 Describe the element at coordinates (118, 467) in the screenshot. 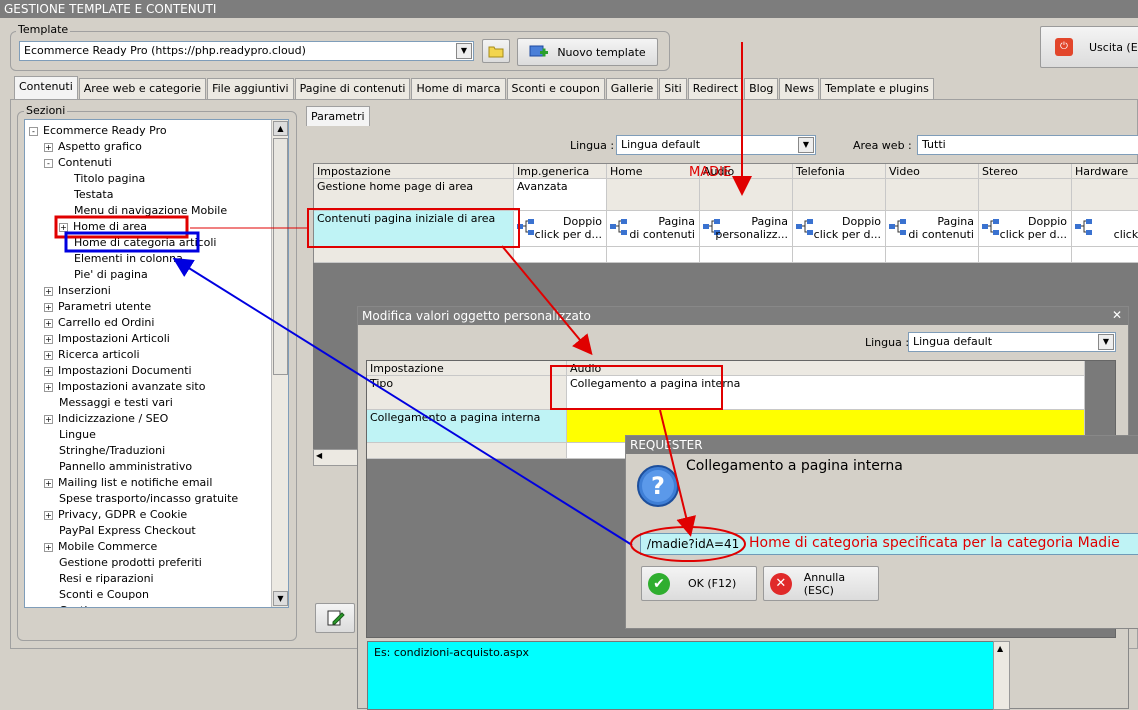

I see `tree-item: Pannello amministrativo` at that location.